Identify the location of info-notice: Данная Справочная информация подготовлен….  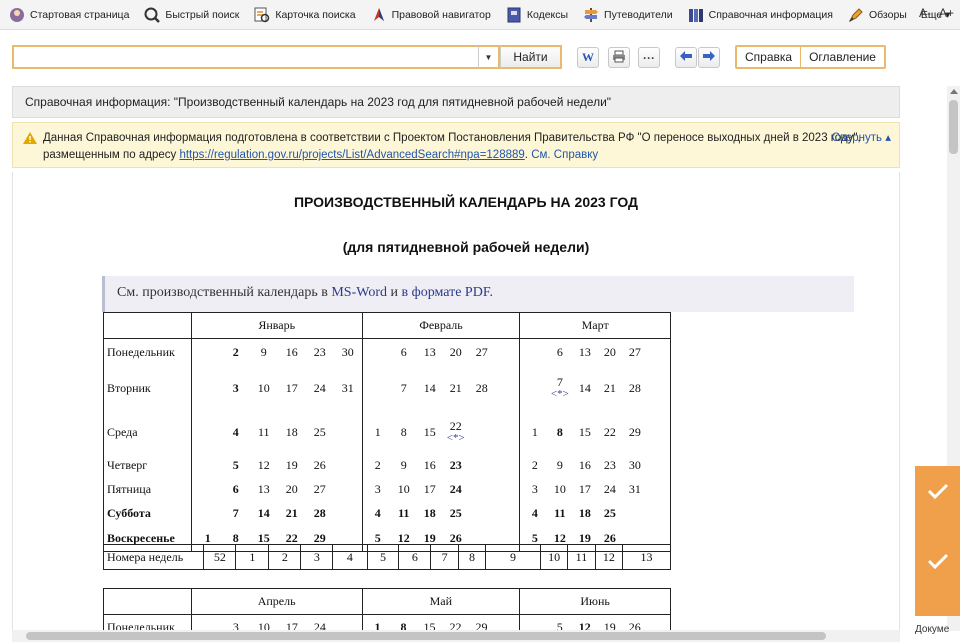
(456, 145).